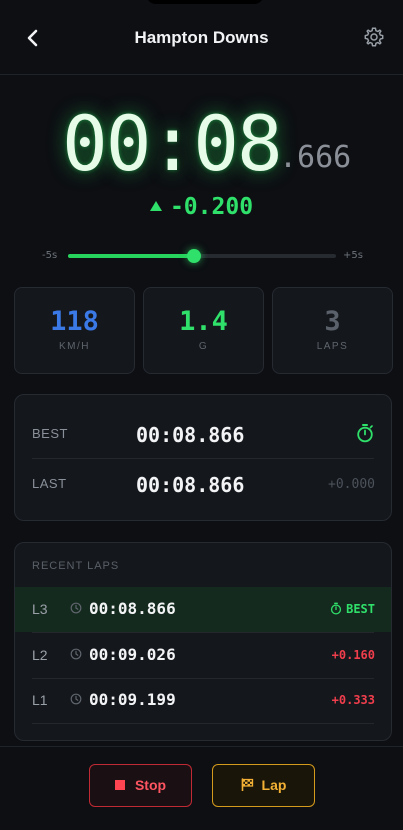  Describe the element at coordinates (150, 785) in the screenshot. I see `stop-button-label: Stop` at that location.